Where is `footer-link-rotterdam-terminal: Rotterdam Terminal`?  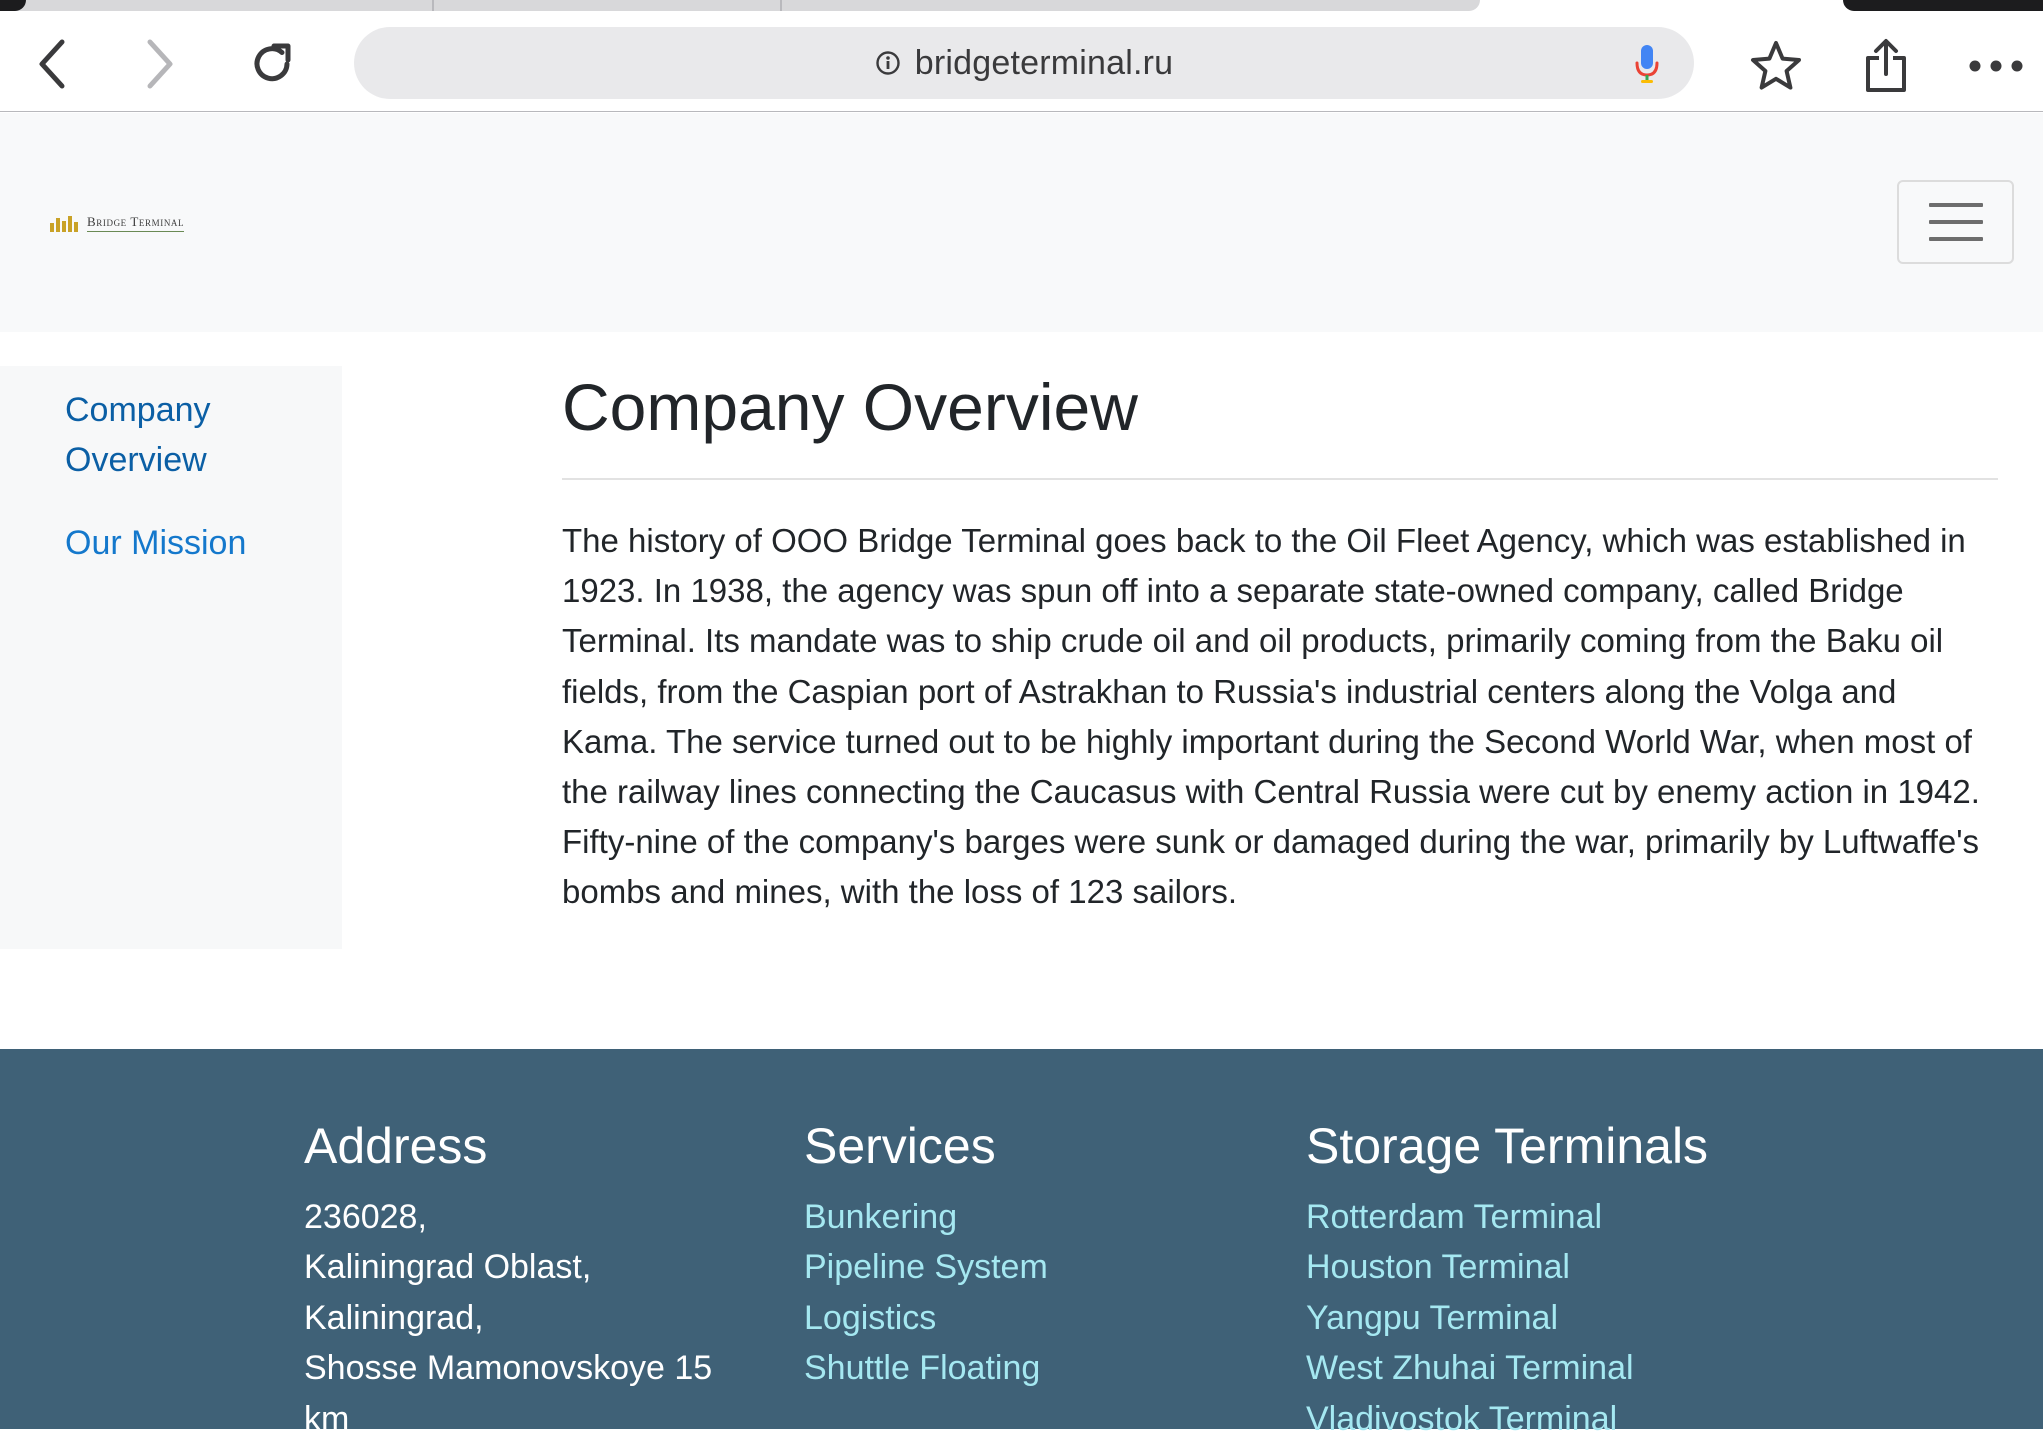
footer-link-rotterdam-terminal: Rotterdam Terminal is located at coordinates (1507, 1217).